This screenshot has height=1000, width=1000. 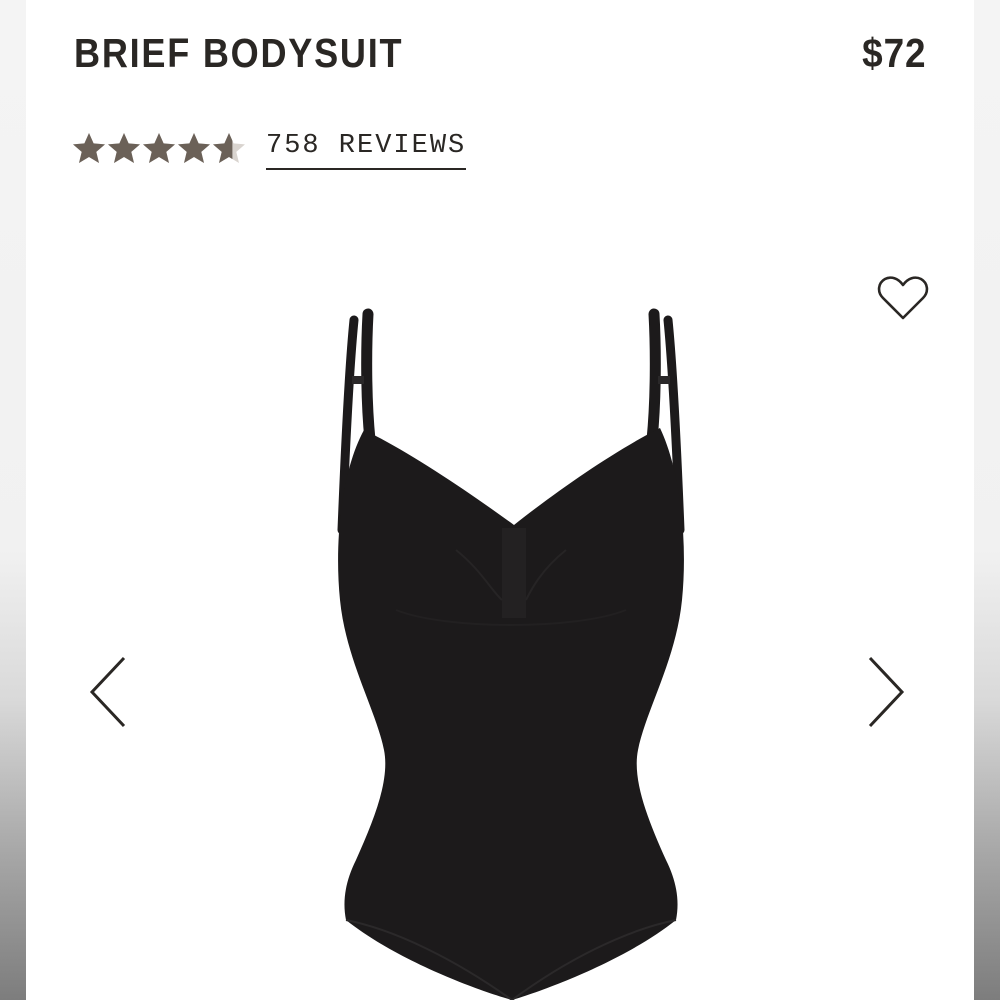 What do you see at coordinates (893, 53) in the screenshot?
I see `product-price: $72` at bounding box center [893, 53].